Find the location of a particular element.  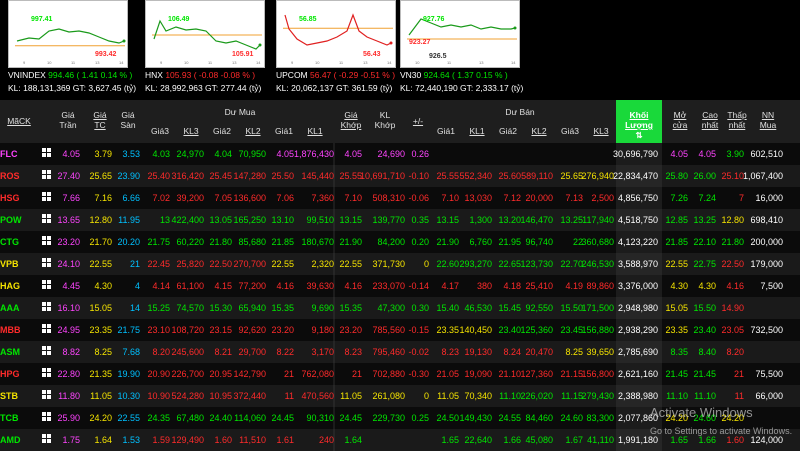

symbol: AMD is located at coordinates (16, 440).